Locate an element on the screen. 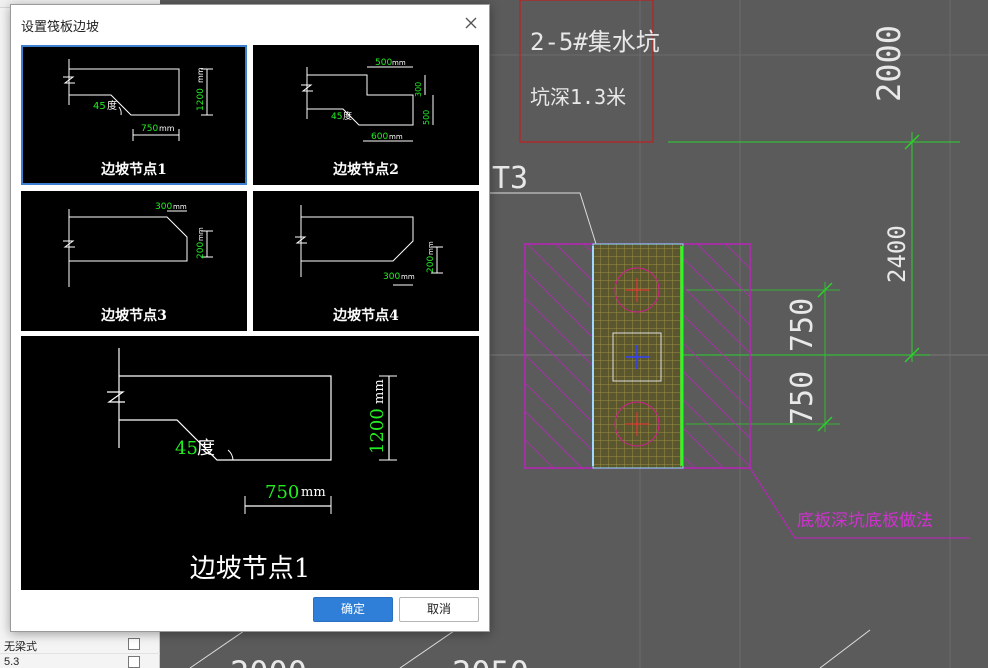 The height and width of the screenshot is (668, 988). cad-pit-depth: 坑深1.3米 is located at coordinates (578, 97).